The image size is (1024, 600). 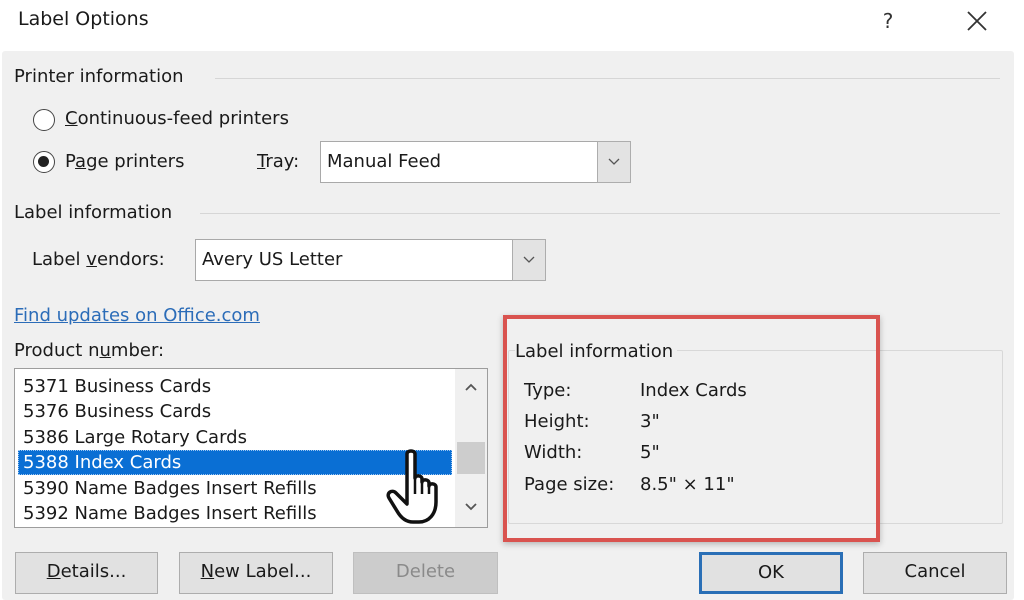 What do you see at coordinates (272, 259) in the screenshot?
I see `label-vendors-value: Avery US Letter` at bounding box center [272, 259].